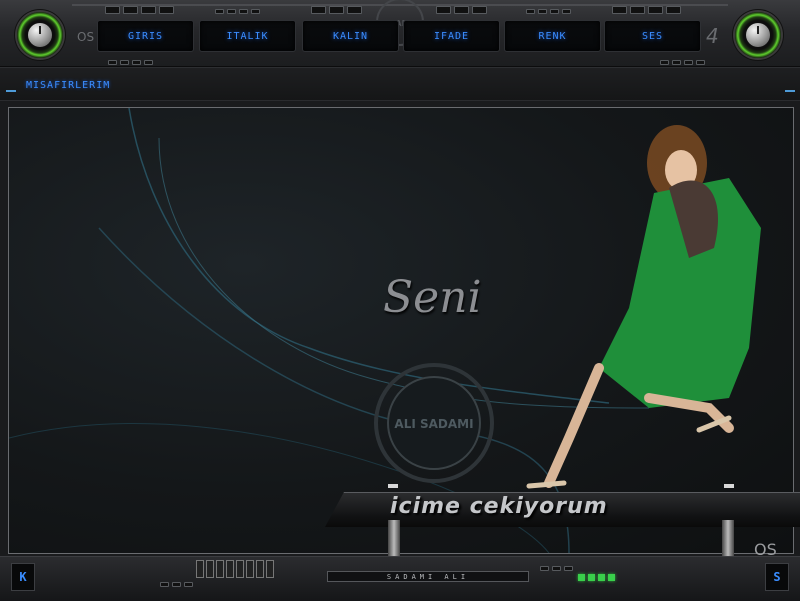 The image size is (800, 601). I want to click on banner-tagline: icime cekiyorum, so click(499, 506).